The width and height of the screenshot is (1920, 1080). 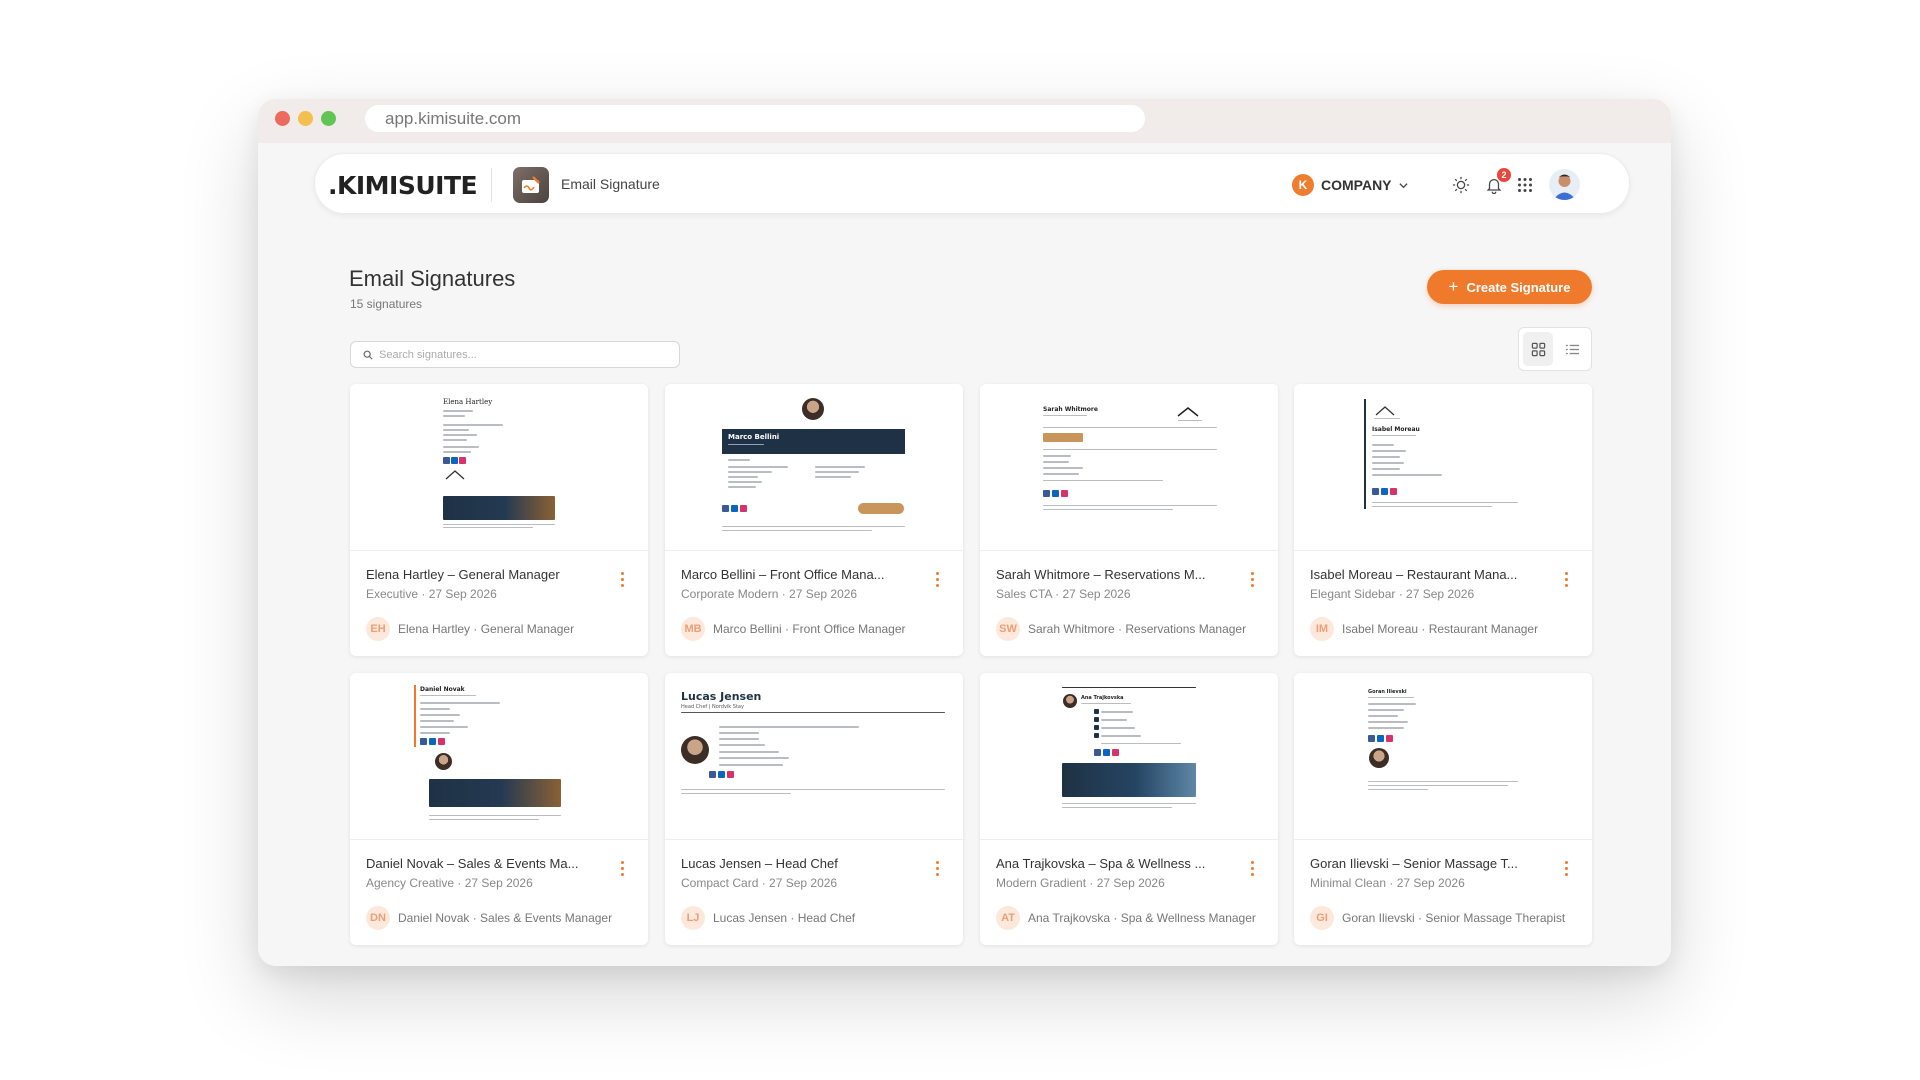 What do you see at coordinates (784, 918) in the screenshot?
I see `owner-label: Lucas Jensen · Head Chef` at bounding box center [784, 918].